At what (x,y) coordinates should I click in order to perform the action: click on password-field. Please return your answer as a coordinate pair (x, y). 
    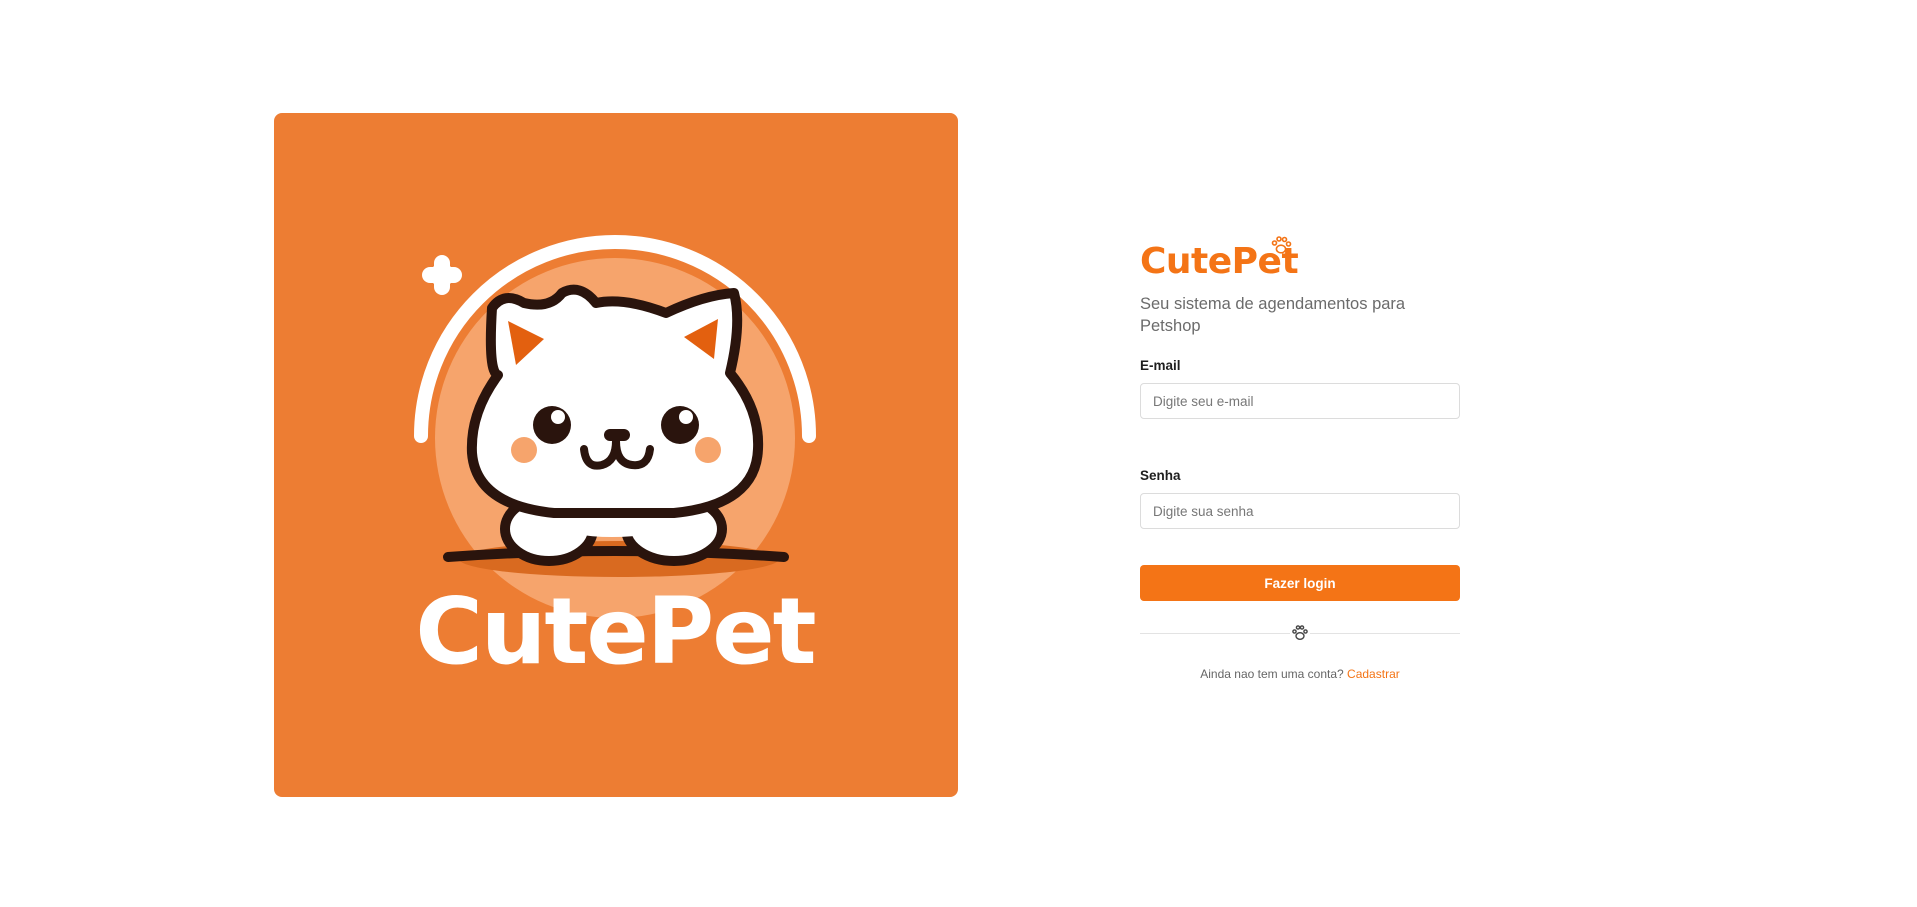
    Looking at the image, I should click on (1300, 511).